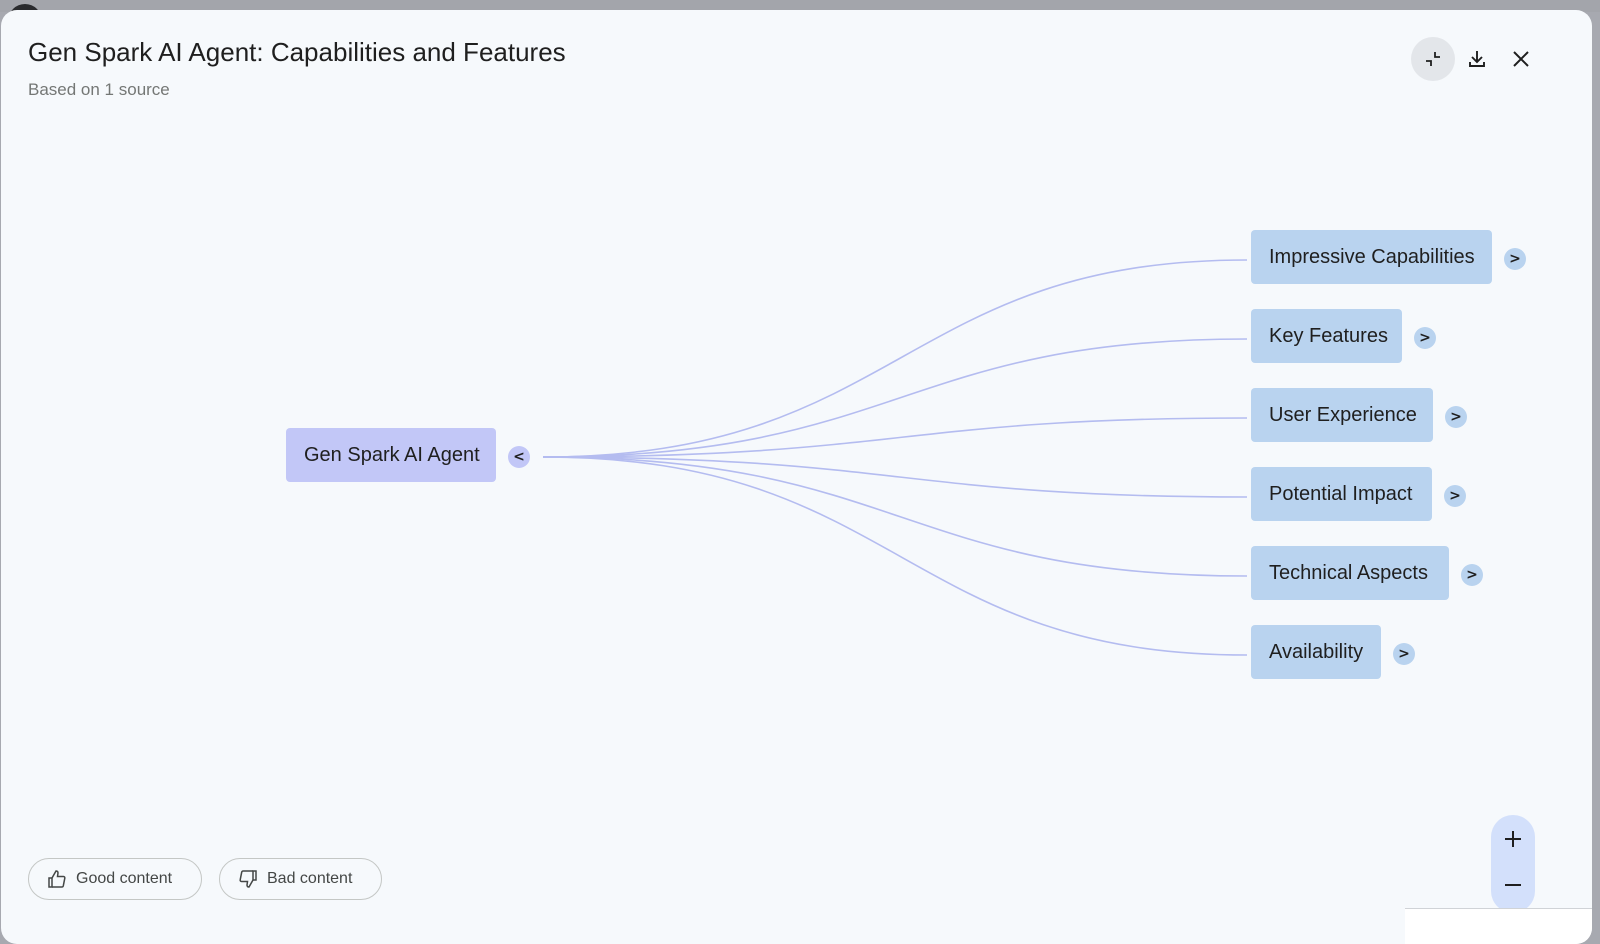 The image size is (1600, 944). What do you see at coordinates (519, 457) in the screenshot?
I see `root-collapse-toggle: <` at bounding box center [519, 457].